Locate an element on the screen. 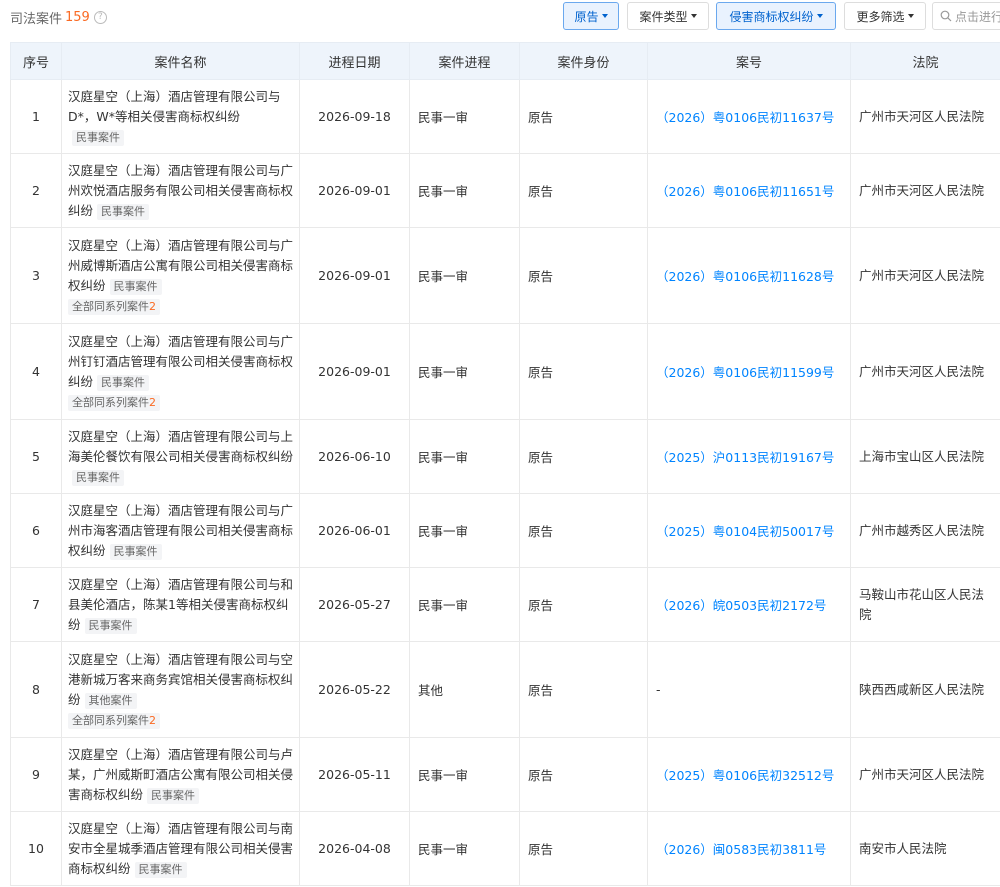  row-index: 10 is located at coordinates (36, 848).